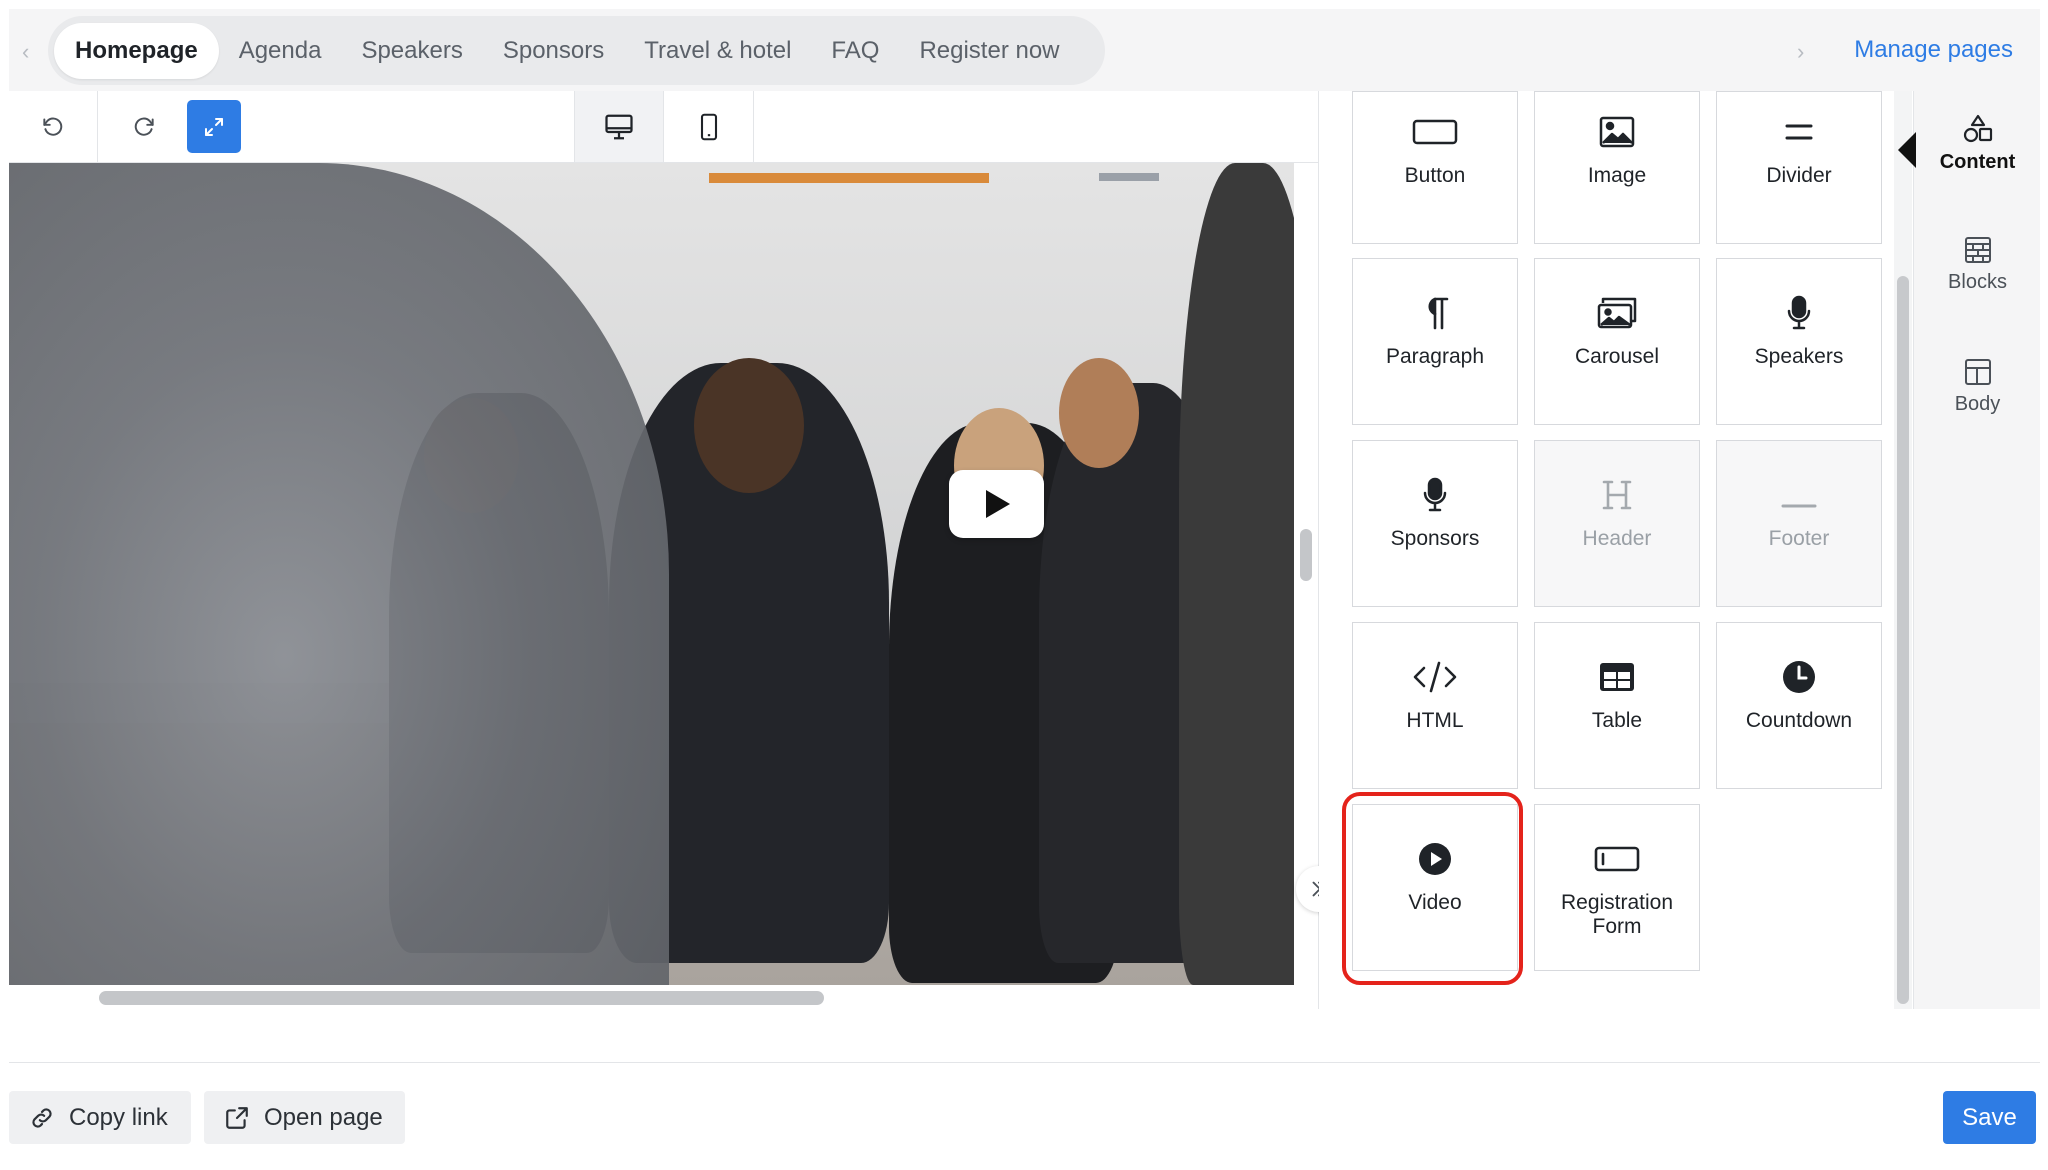 The height and width of the screenshot is (1170, 2048). I want to click on scroll-left-icon: ‹, so click(25, 52).